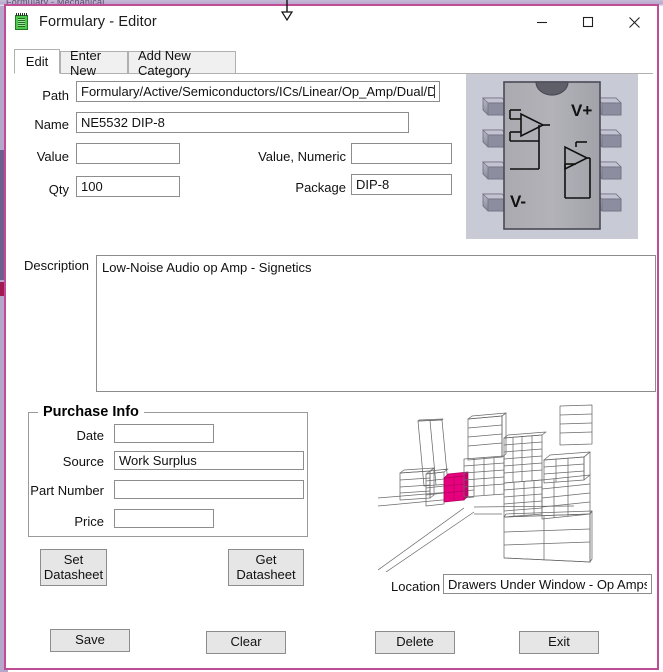 The height and width of the screenshot is (672, 663). I want to click on tab-strip: Edit Enter New Add New Category, so click(333, 63).